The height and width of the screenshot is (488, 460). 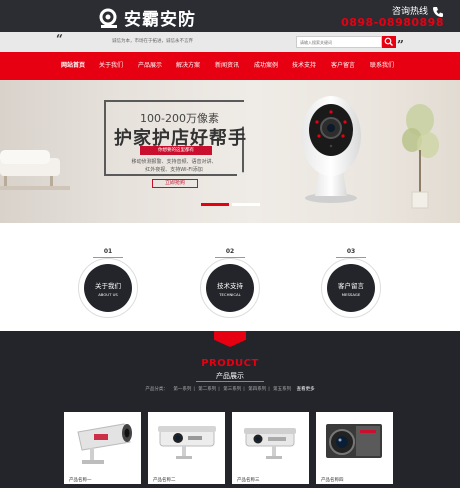 I want to click on phone-icon, so click(x=438, y=10).